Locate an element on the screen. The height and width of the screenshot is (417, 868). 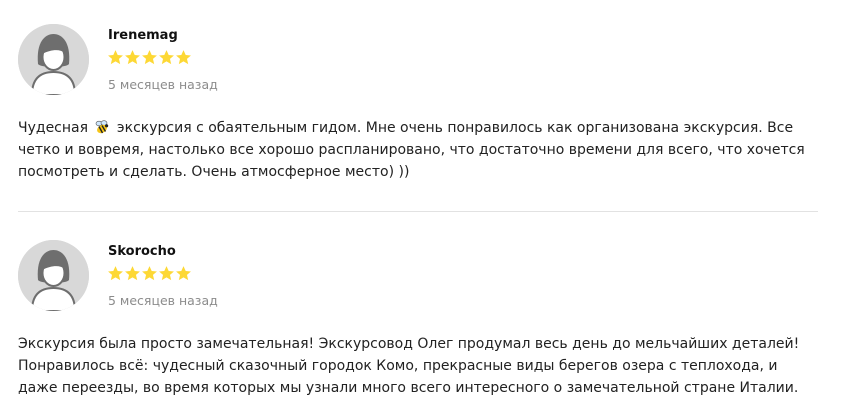
bee-icon is located at coordinates (102, 127).